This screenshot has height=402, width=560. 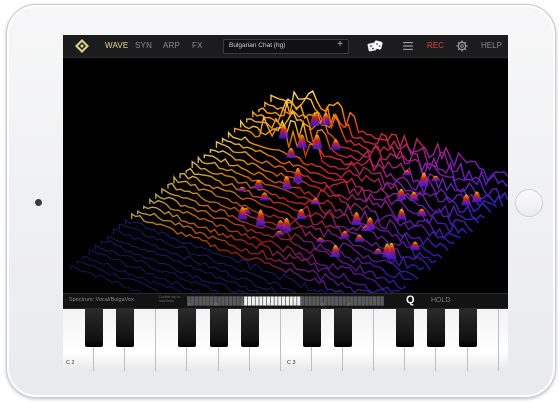 What do you see at coordinates (170, 299) in the screenshot?
I see `double-tap-hint: Double tap to lock keys` at bounding box center [170, 299].